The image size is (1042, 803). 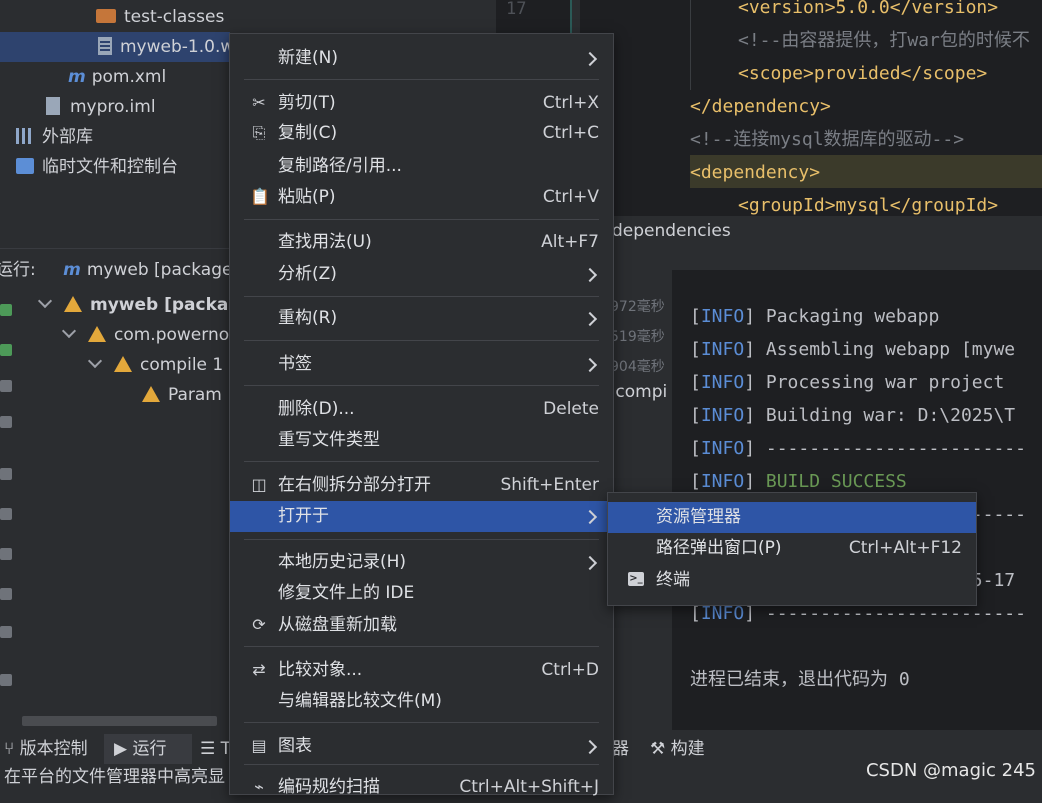 What do you see at coordinates (421, 787) in the screenshot?
I see `menu-item: ⌁ 编码规约扫描 Ctrl+Alt+Shift+J` at bounding box center [421, 787].